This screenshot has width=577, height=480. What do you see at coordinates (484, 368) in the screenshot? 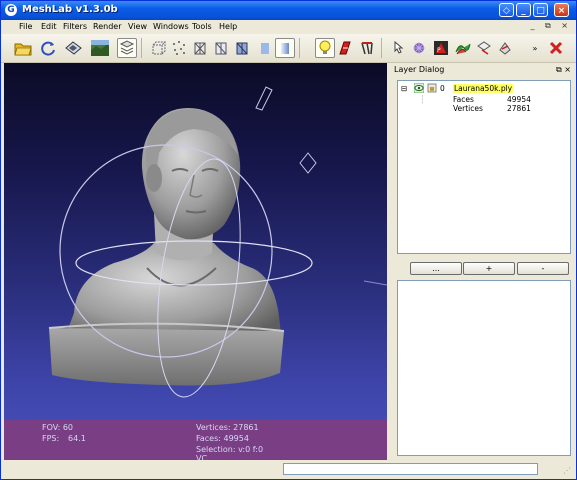
I see `decorator-pane` at bounding box center [484, 368].